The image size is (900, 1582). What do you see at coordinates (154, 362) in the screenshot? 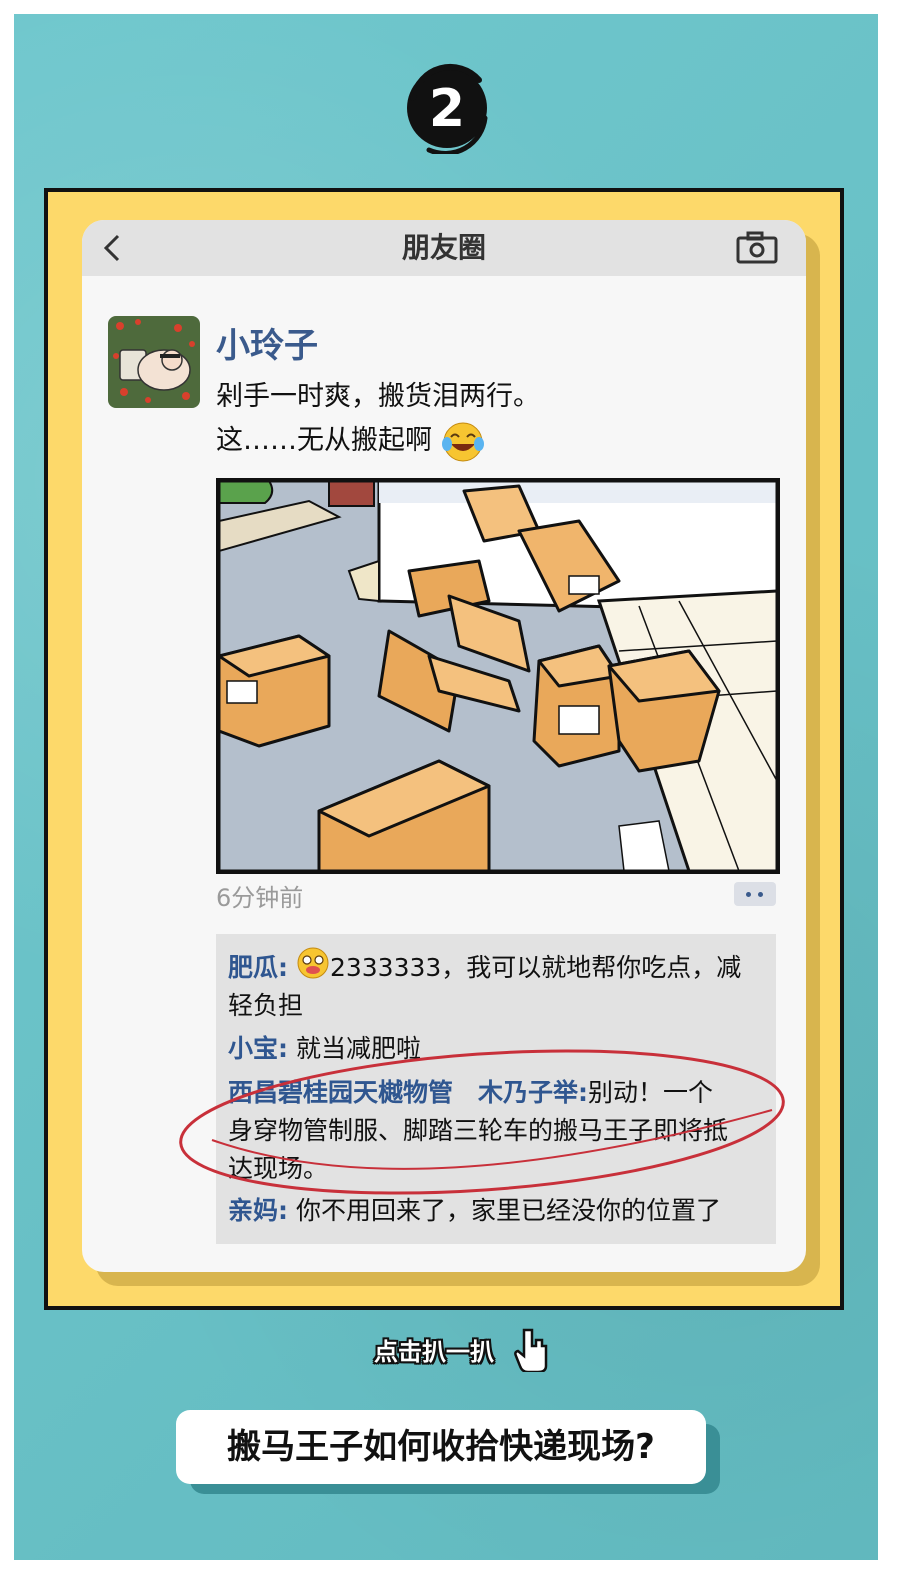
I see `avatar` at bounding box center [154, 362].